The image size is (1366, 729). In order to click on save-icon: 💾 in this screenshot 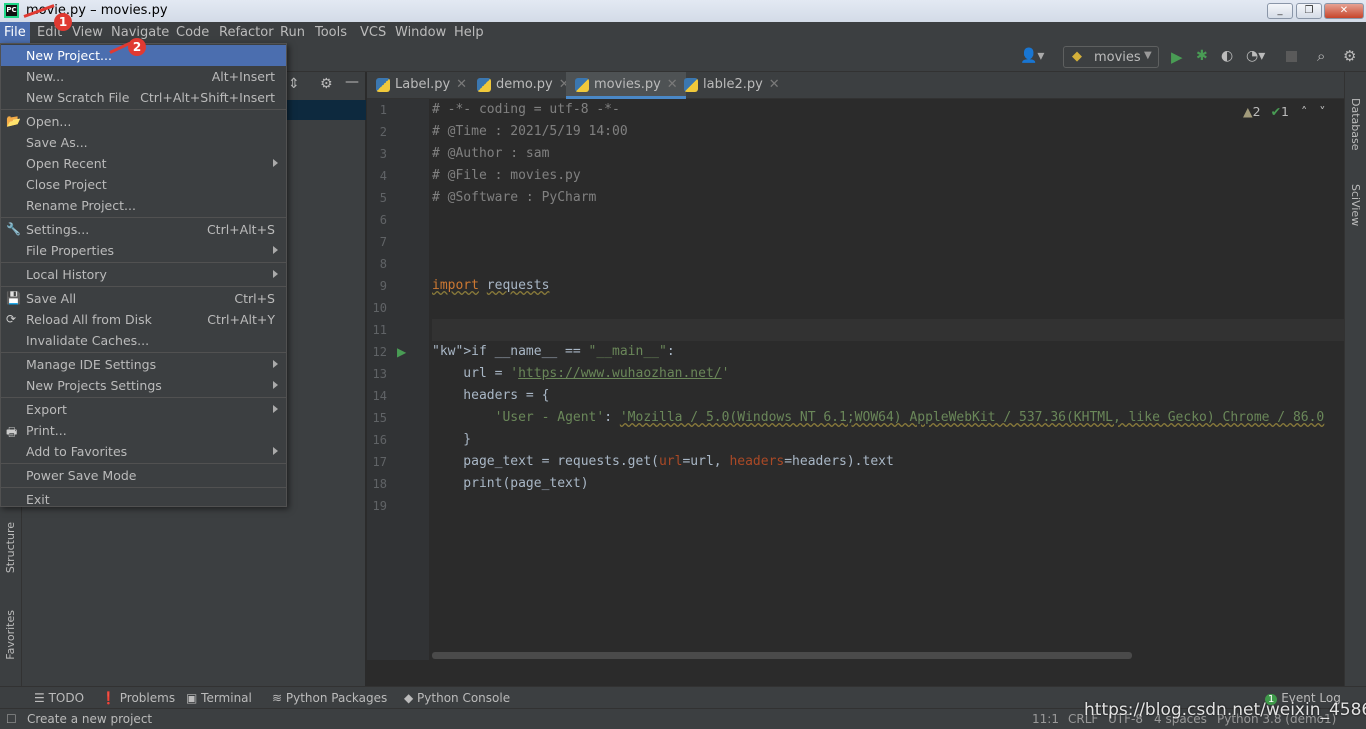, I will do `click(13, 298)`.